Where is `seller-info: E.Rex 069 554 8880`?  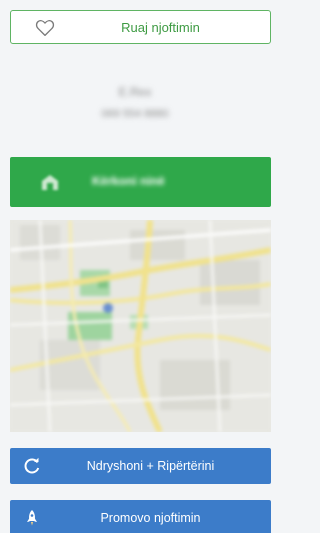
seller-info: E.Rex 069 554 8880 is located at coordinates (135, 102).